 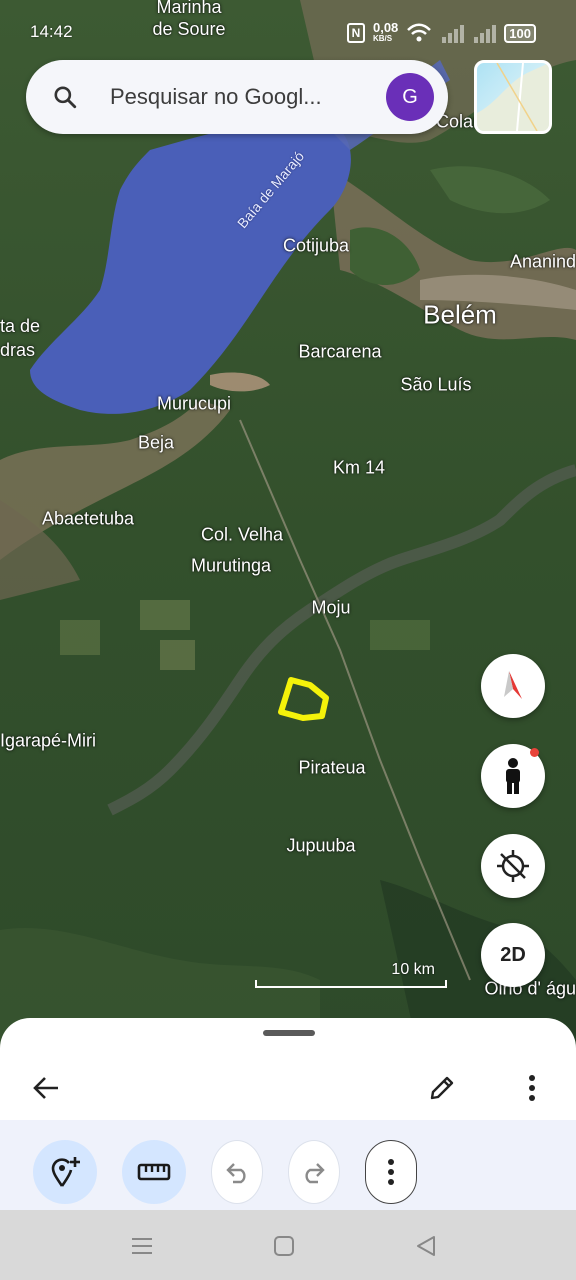 What do you see at coordinates (231, 565) in the screenshot?
I see `place-label-murutinga: Murutinga` at bounding box center [231, 565].